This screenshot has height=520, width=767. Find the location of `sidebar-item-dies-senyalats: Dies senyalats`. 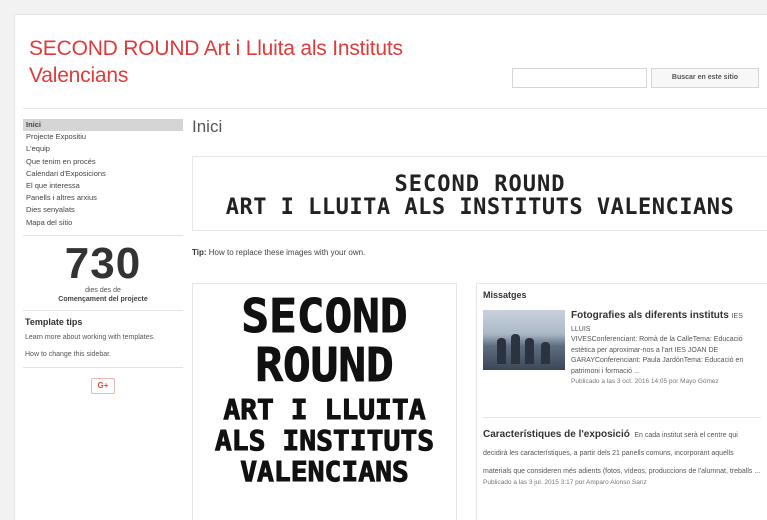

sidebar-item-dies-senyalats: Dies senyalats is located at coordinates (103, 210).